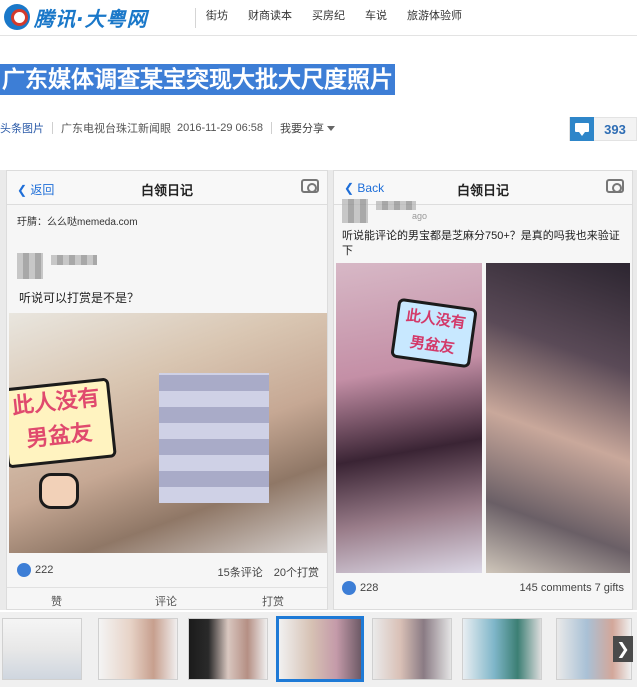  What do you see at coordinates (59, 491) in the screenshot?
I see `fist-sticker` at bounding box center [59, 491].